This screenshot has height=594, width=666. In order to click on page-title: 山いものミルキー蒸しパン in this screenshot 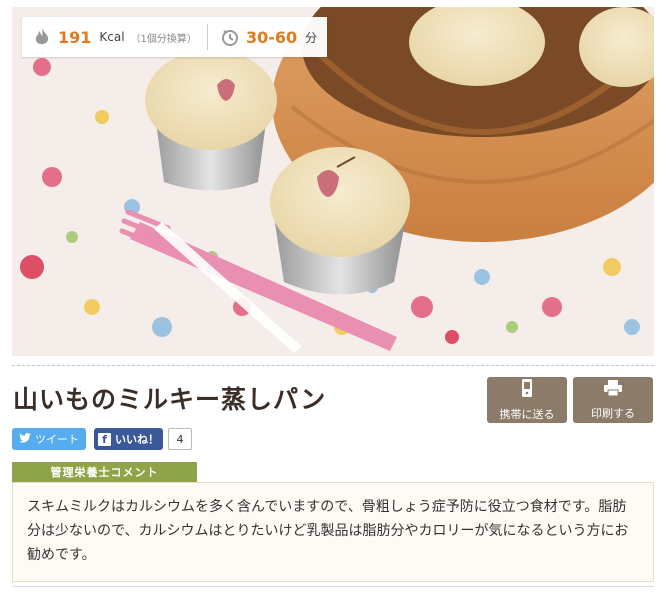, I will do `click(170, 399)`.